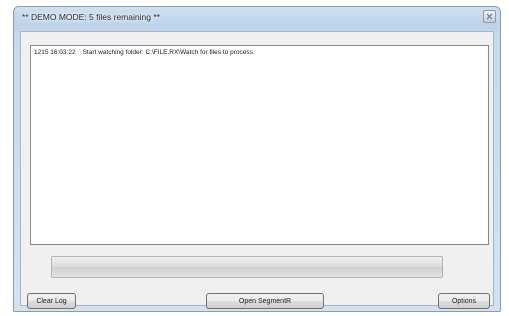 This screenshot has width=509, height=316. Describe the element at coordinates (51, 301) in the screenshot. I see `clear-log-button: Clear Log` at that location.